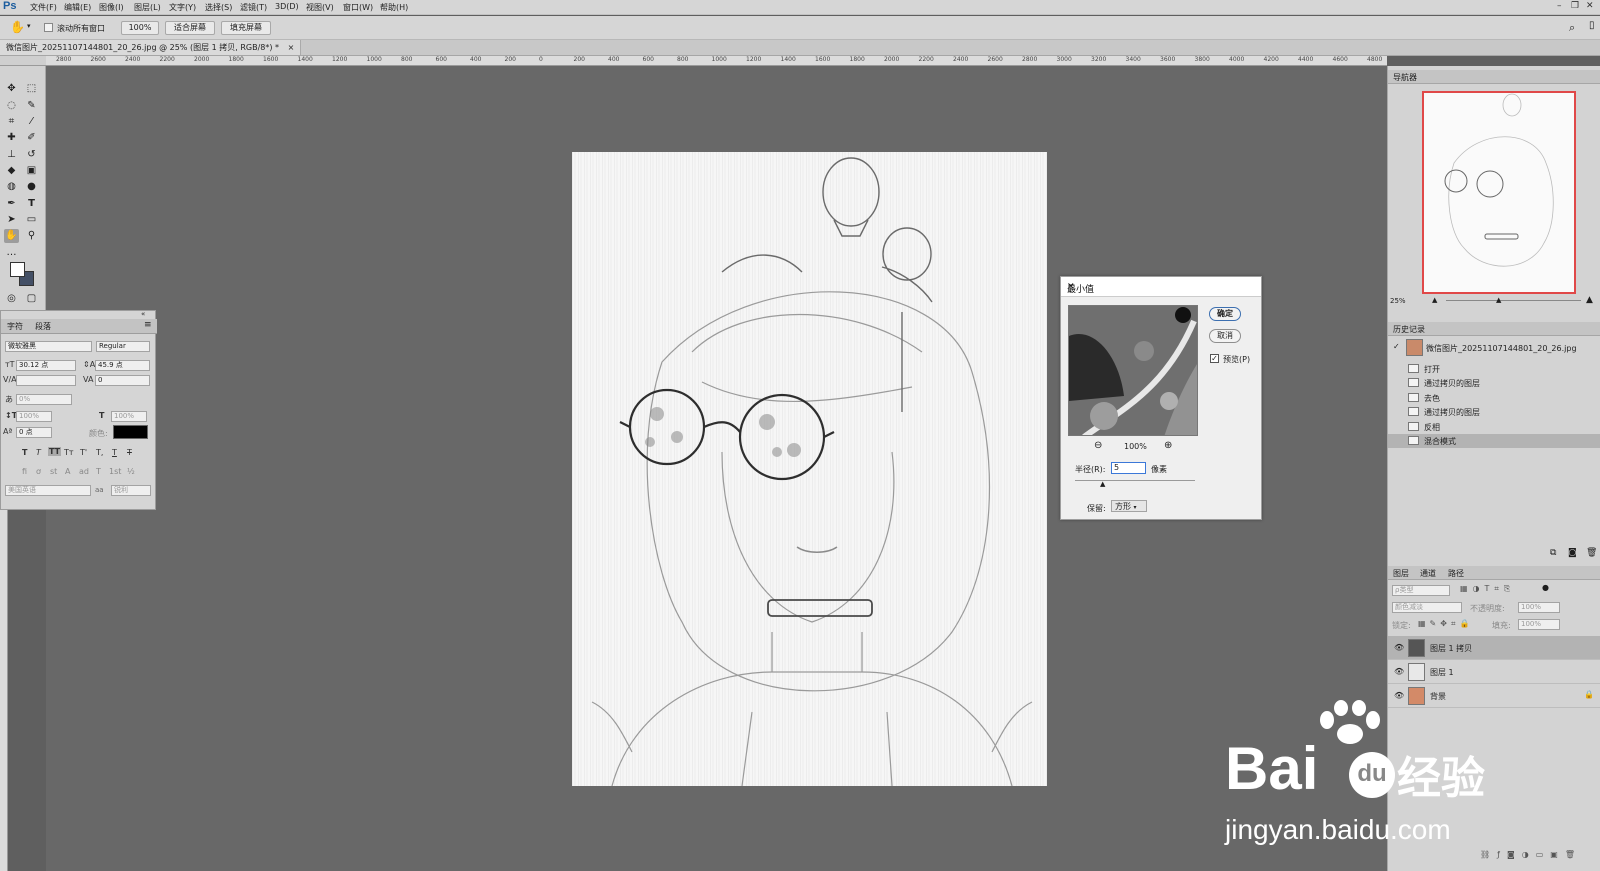 This screenshot has width=1600, height=871. What do you see at coordinates (17, 269) in the screenshot?
I see `foreground-color-swatch` at bounding box center [17, 269].